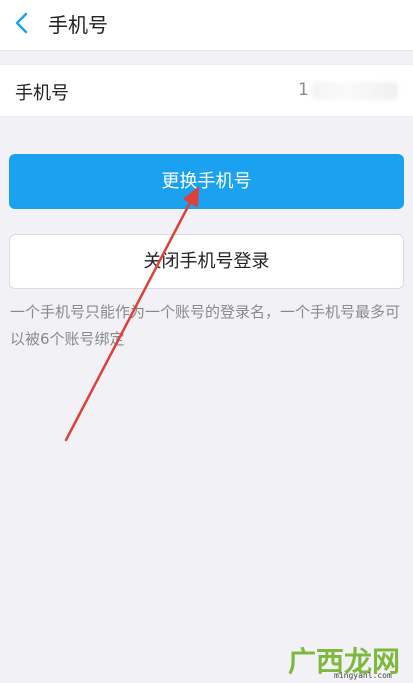 The height and width of the screenshot is (683, 413). I want to click on watermark-url: mingyanl.com, so click(363, 675).